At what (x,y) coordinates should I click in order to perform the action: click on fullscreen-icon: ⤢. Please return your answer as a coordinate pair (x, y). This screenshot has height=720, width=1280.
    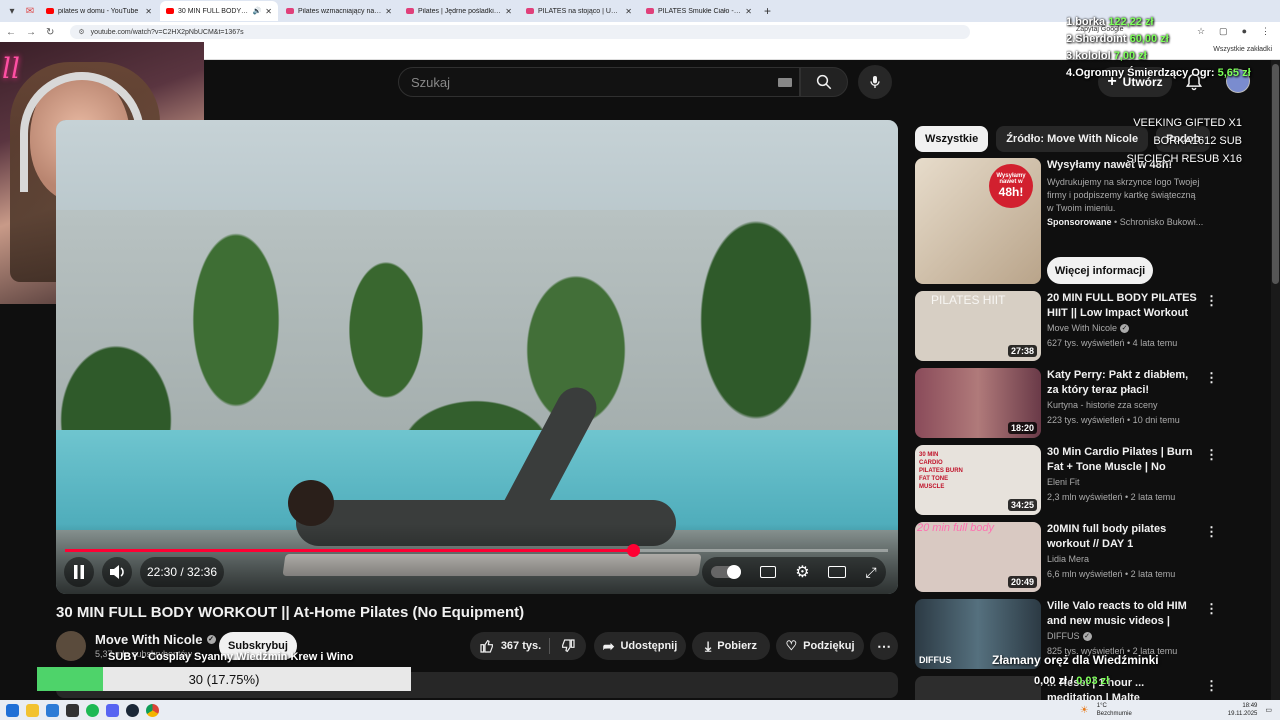
    Looking at the image, I should click on (870, 572).